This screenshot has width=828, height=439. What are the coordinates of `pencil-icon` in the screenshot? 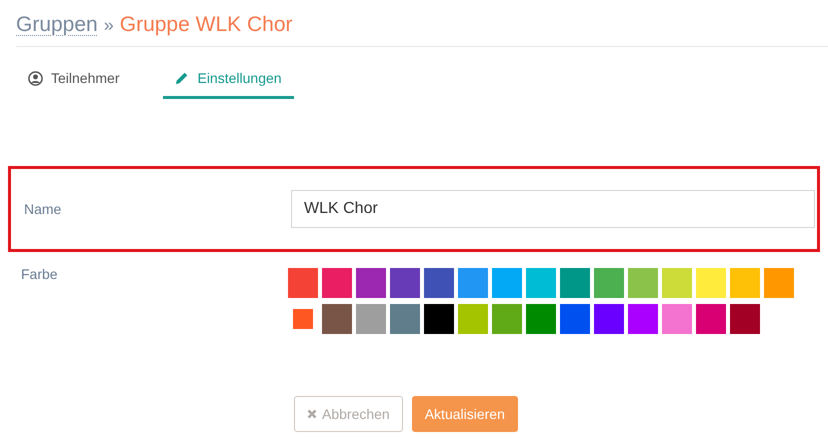 It's located at (182, 78).